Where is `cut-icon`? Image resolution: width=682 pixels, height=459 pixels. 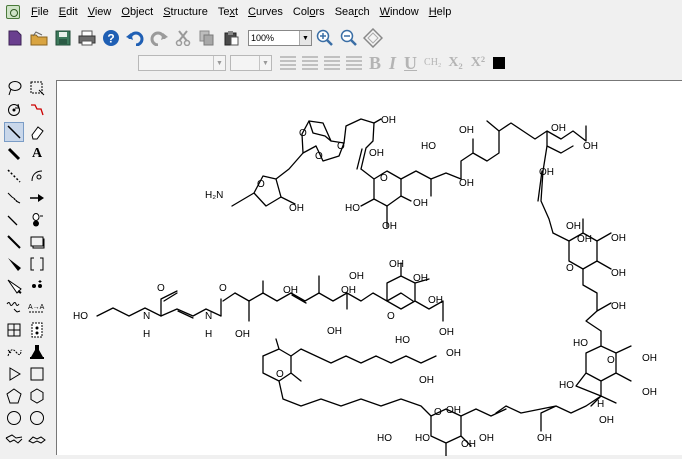 cut-icon is located at coordinates (183, 38).